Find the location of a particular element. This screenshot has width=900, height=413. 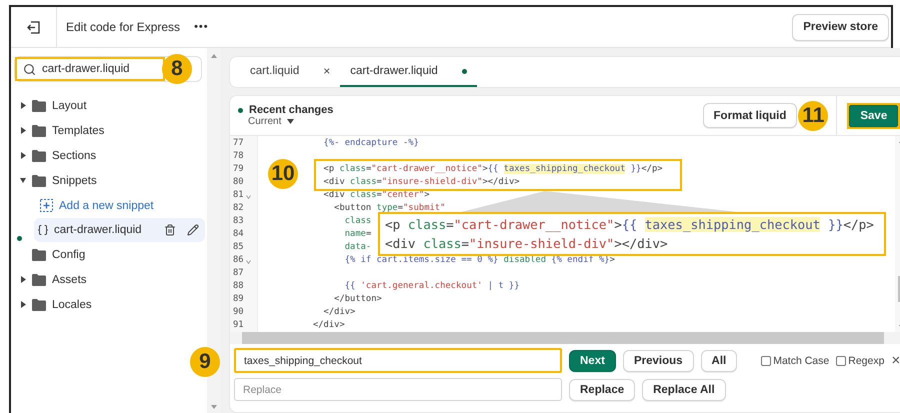

add-snippet-link: Add a new snippet is located at coordinates (106, 206).